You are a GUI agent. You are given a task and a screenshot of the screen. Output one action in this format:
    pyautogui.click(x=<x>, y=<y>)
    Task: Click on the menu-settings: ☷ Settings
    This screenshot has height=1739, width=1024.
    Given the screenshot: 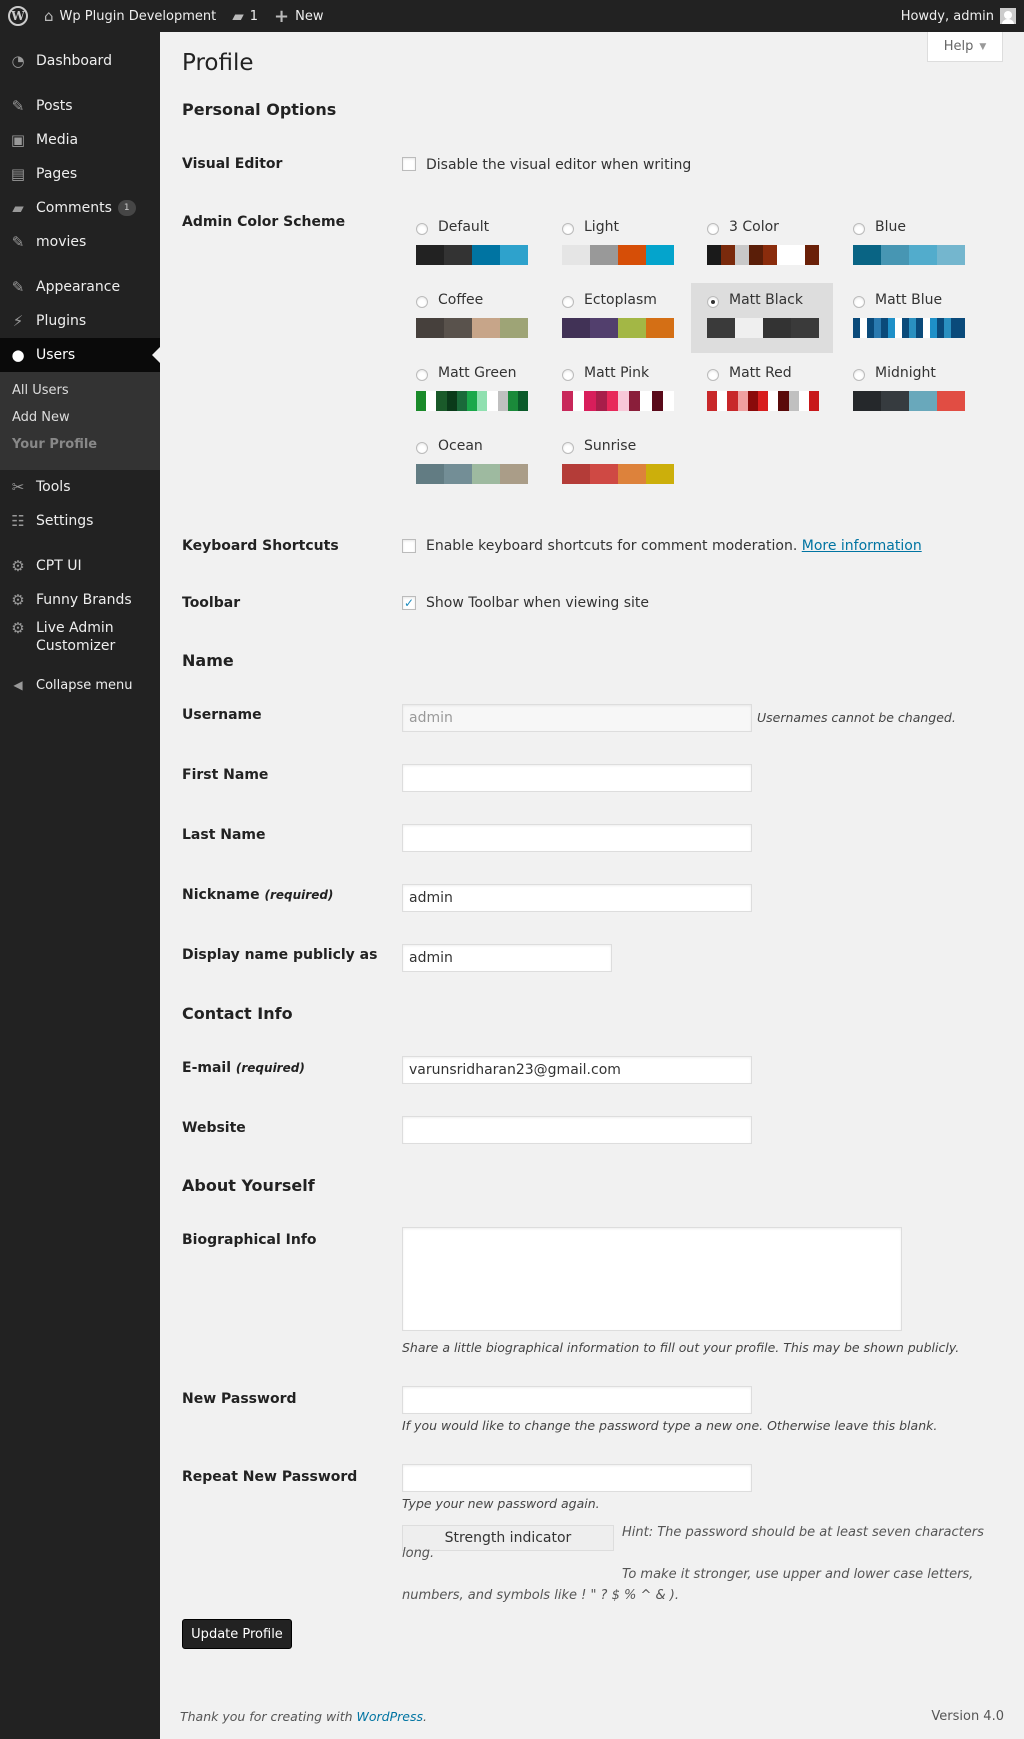 What is the action you would take?
    pyautogui.click(x=80, y=521)
    